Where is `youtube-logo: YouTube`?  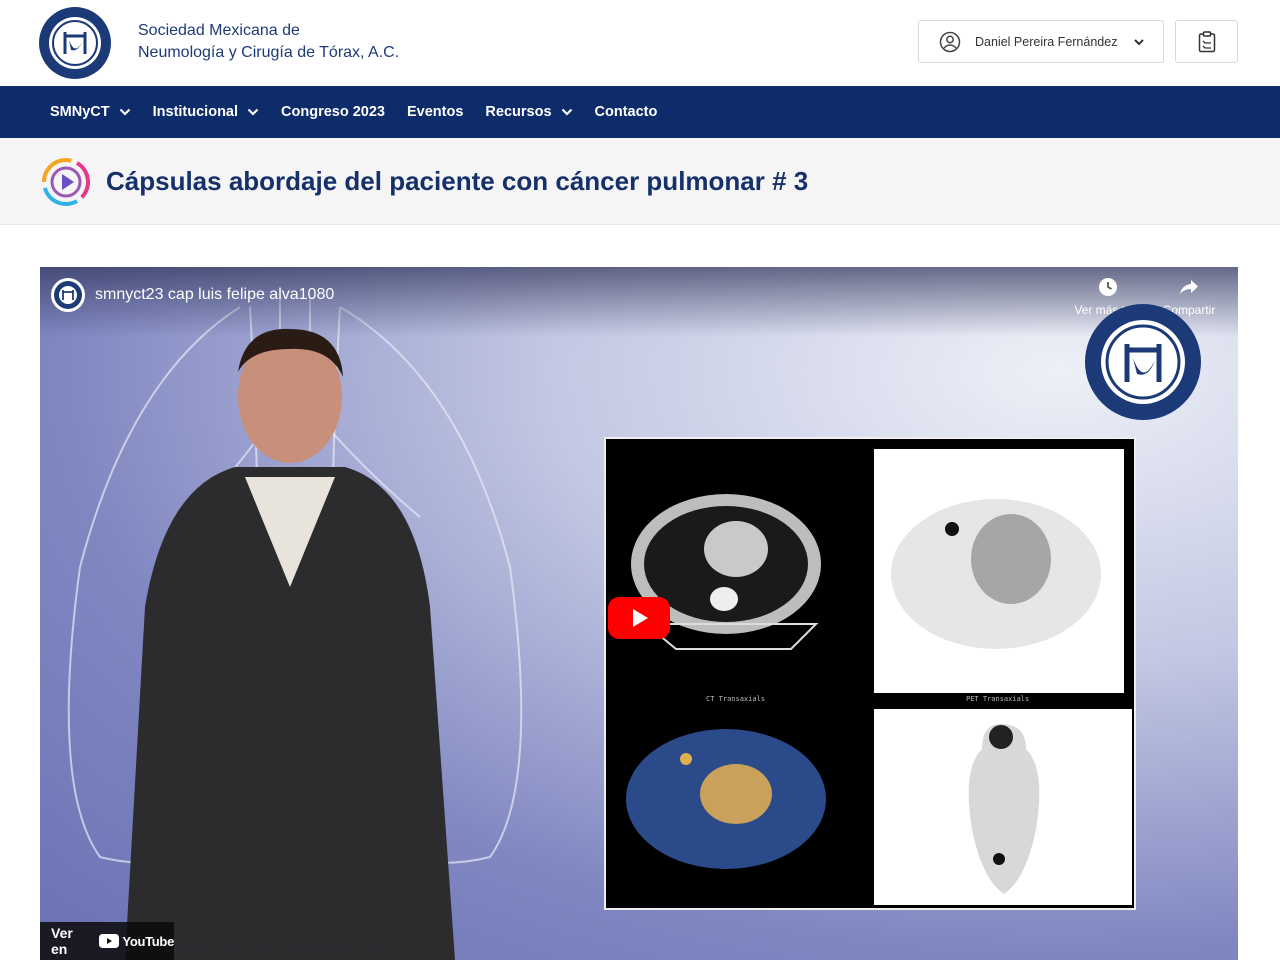
youtube-logo: YouTube is located at coordinates (136, 941).